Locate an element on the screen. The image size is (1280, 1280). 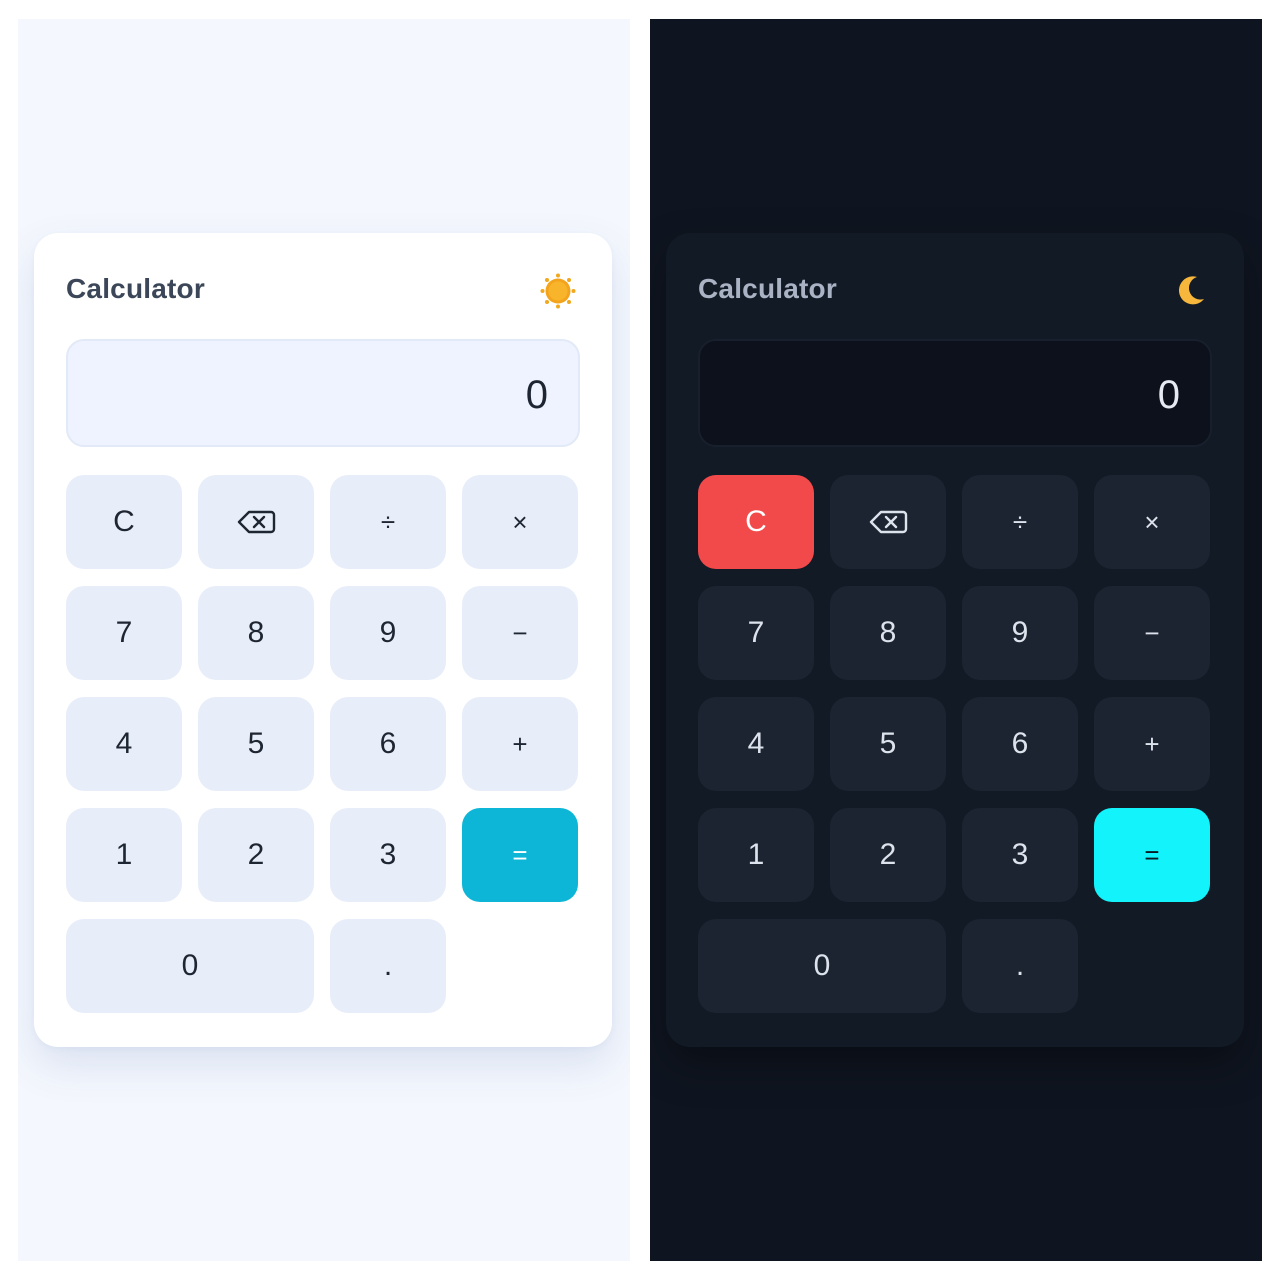
moon-icon is located at coordinates (1191, 290).